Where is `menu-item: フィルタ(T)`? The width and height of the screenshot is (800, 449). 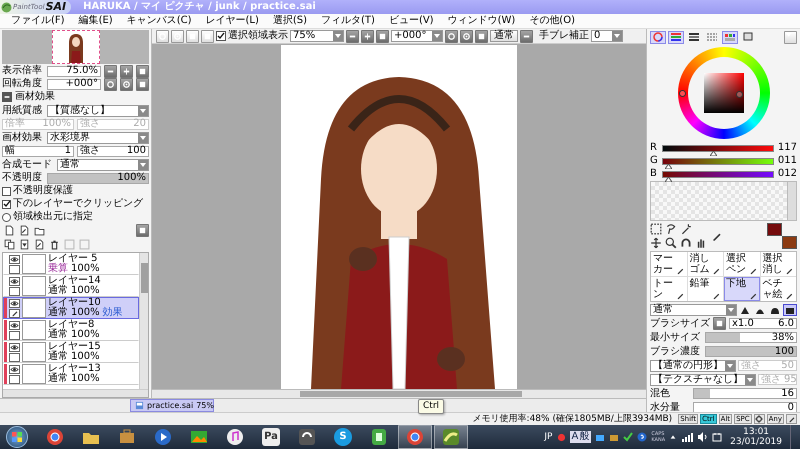
menu-item: フィルタ(T) is located at coordinates (348, 21).